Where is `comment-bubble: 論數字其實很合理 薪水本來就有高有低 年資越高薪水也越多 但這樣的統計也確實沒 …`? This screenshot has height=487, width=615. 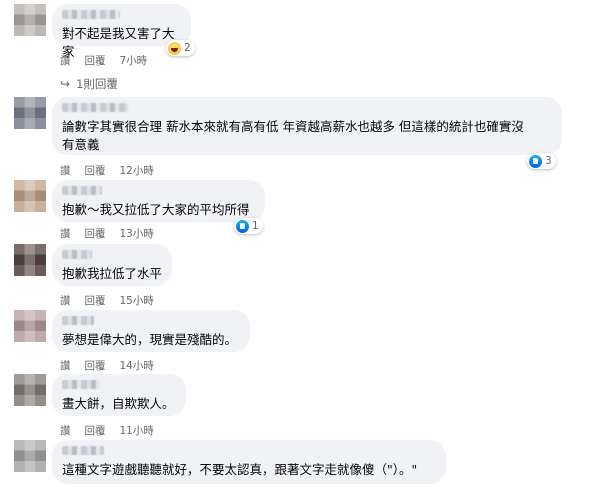 comment-bubble: 論數字其實很合理 薪水本來就有高有低 年資越高薪水也越多 但這樣的統計也確實沒 … is located at coordinates (307, 126).